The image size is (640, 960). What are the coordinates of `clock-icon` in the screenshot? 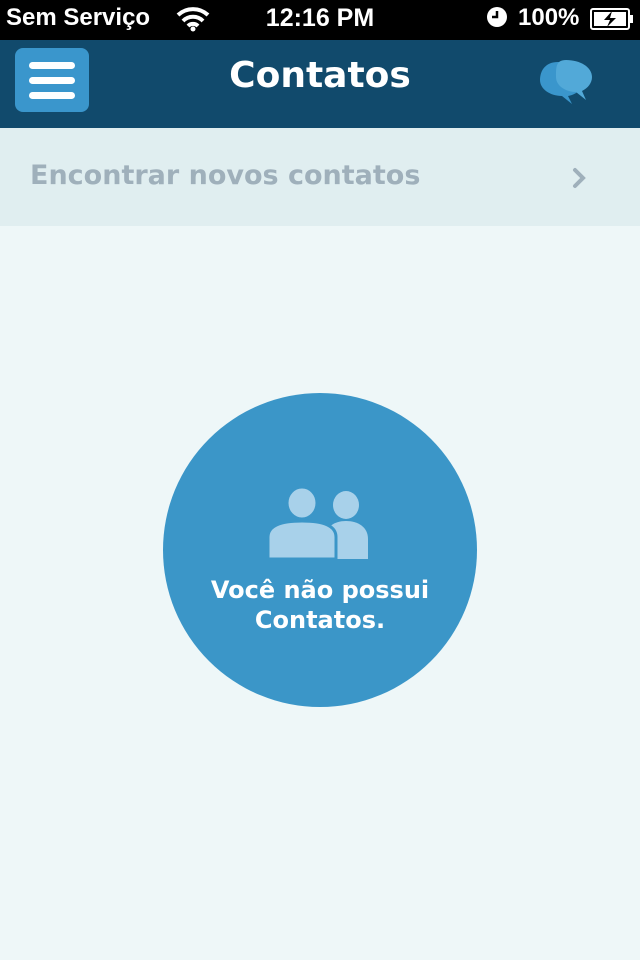 It's located at (497, 17).